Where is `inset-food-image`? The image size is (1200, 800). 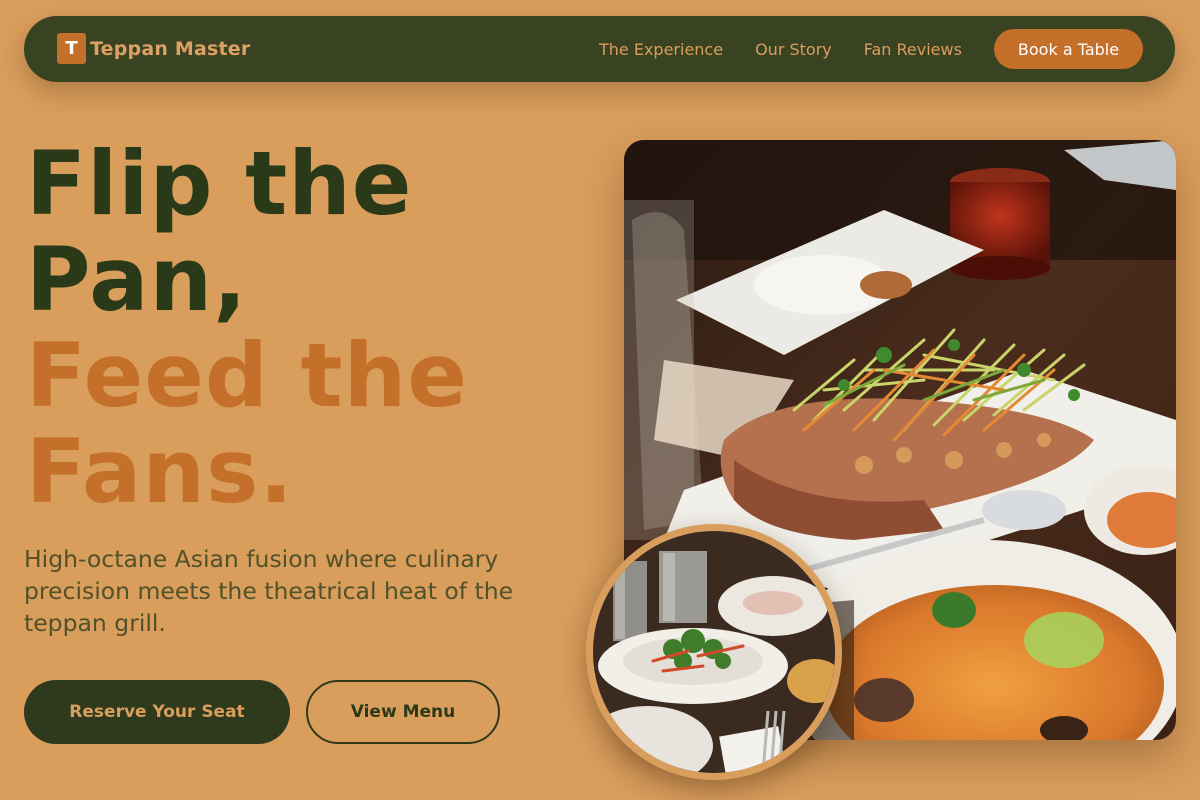 inset-food-image is located at coordinates (714, 652).